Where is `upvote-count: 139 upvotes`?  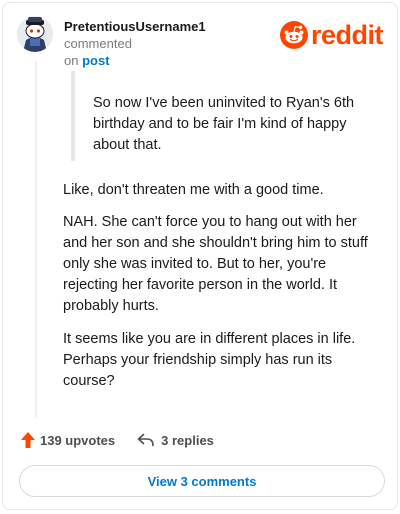 upvote-count: 139 upvotes is located at coordinates (78, 440).